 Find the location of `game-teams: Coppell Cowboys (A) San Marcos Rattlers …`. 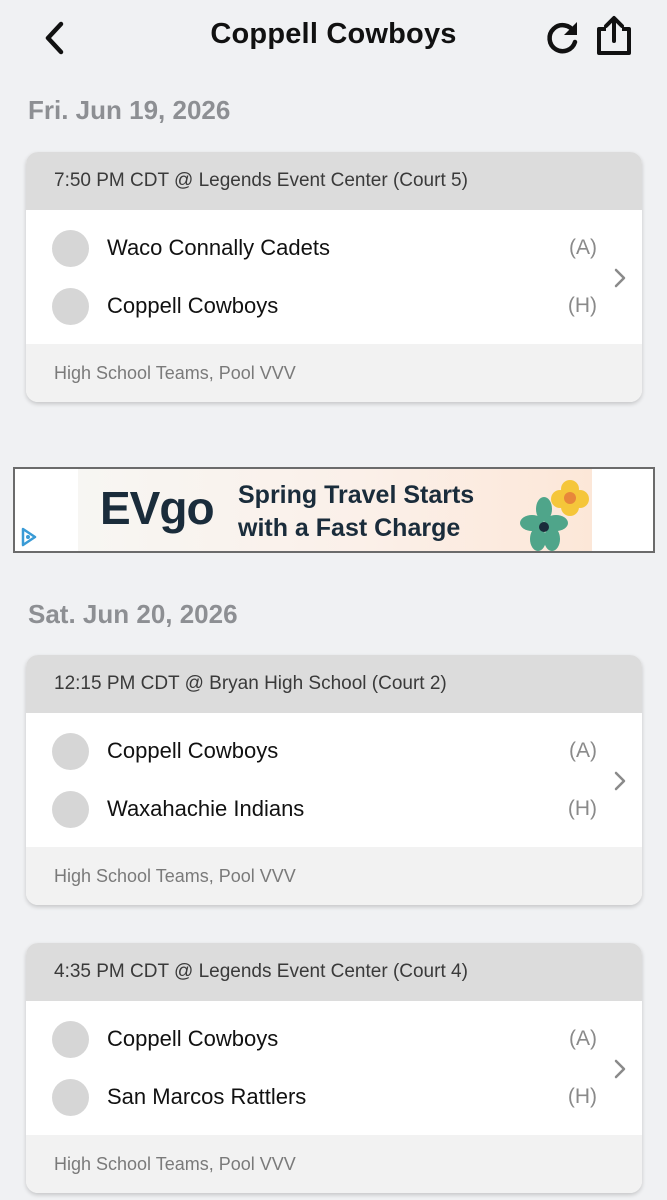

game-teams: Coppell Cowboys (A) San Marcos Rattlers … is located at coordinates (334, 1068).